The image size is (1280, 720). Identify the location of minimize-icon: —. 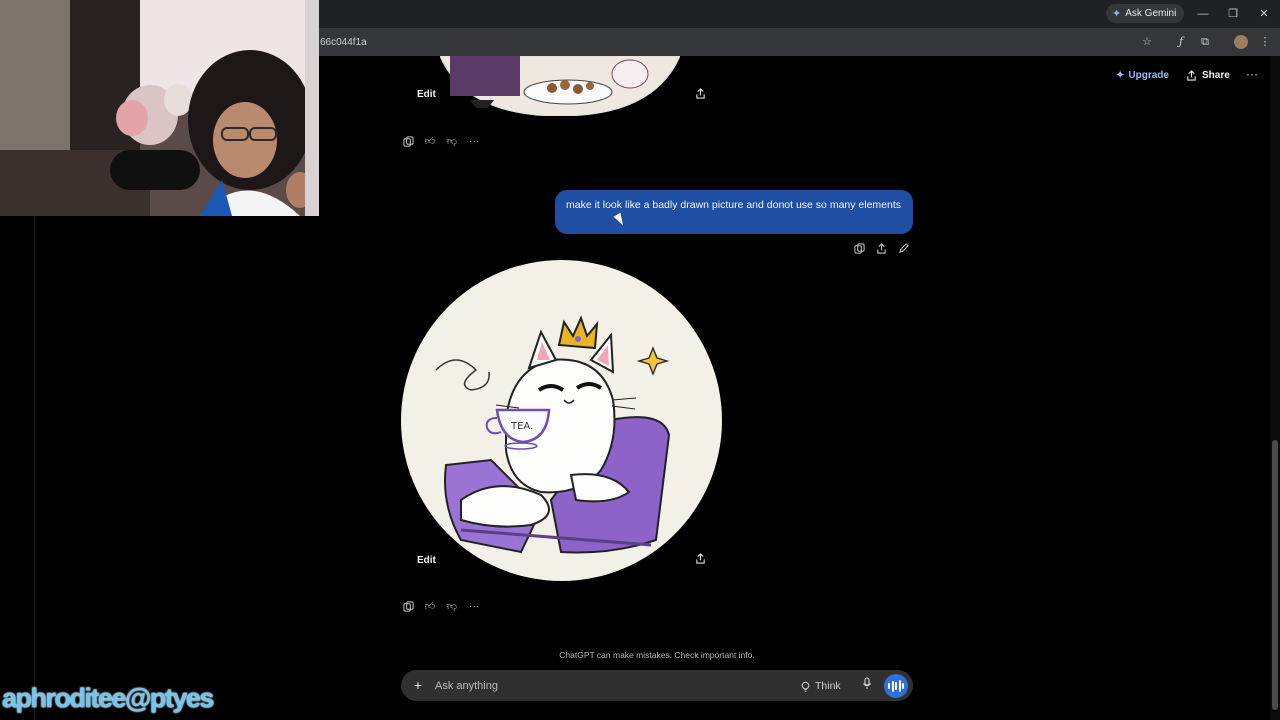
(1203, 14).